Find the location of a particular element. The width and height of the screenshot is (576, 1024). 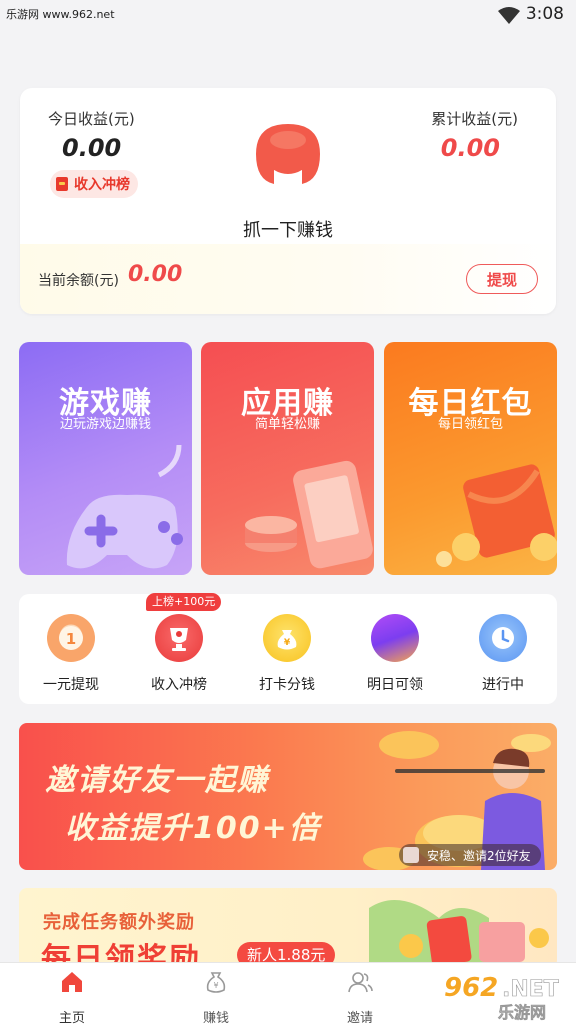

today-earnings-label: 今日收益(元) is located at coordinates (91, 119).